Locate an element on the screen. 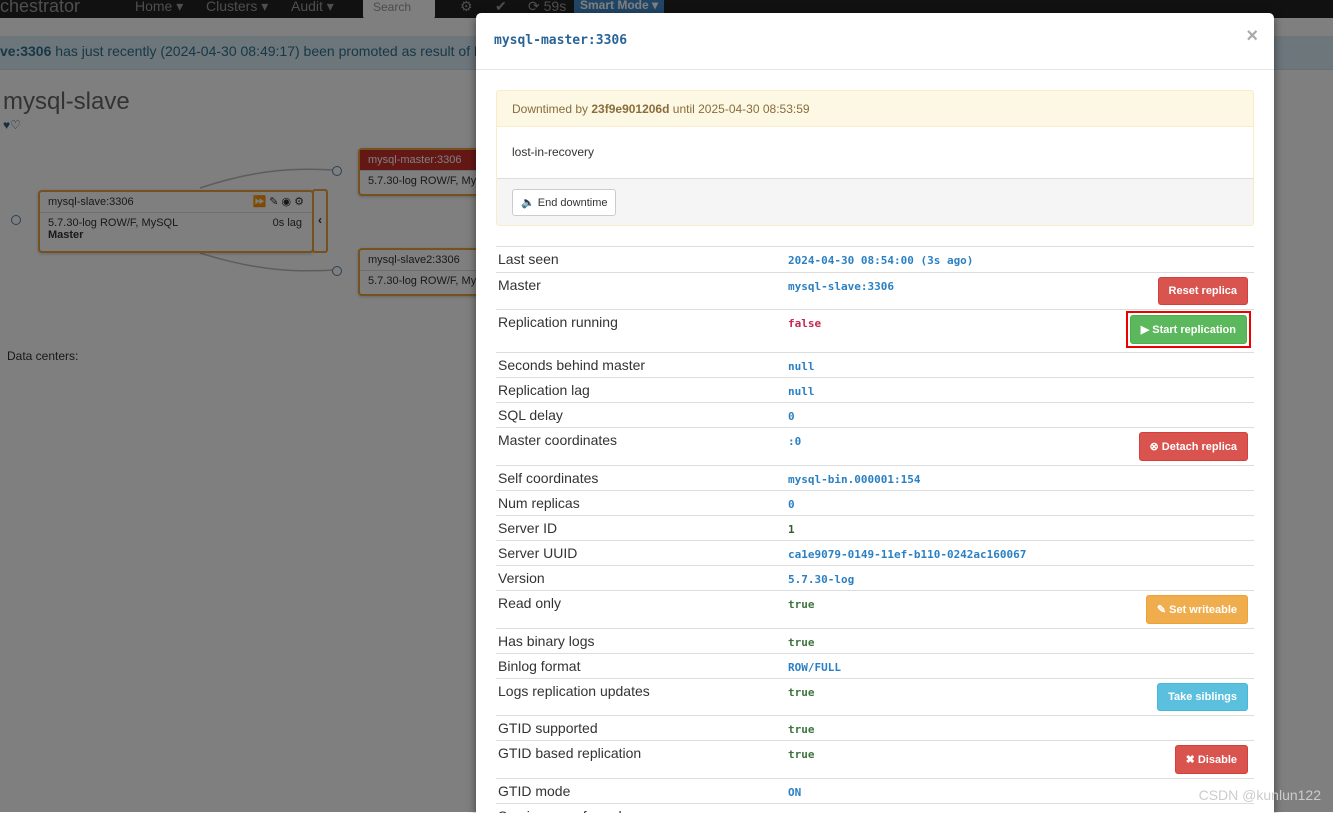 The height and width of the screenshot is (813, 1333). info-key: SQL delay is located at coordinates (640, 415).